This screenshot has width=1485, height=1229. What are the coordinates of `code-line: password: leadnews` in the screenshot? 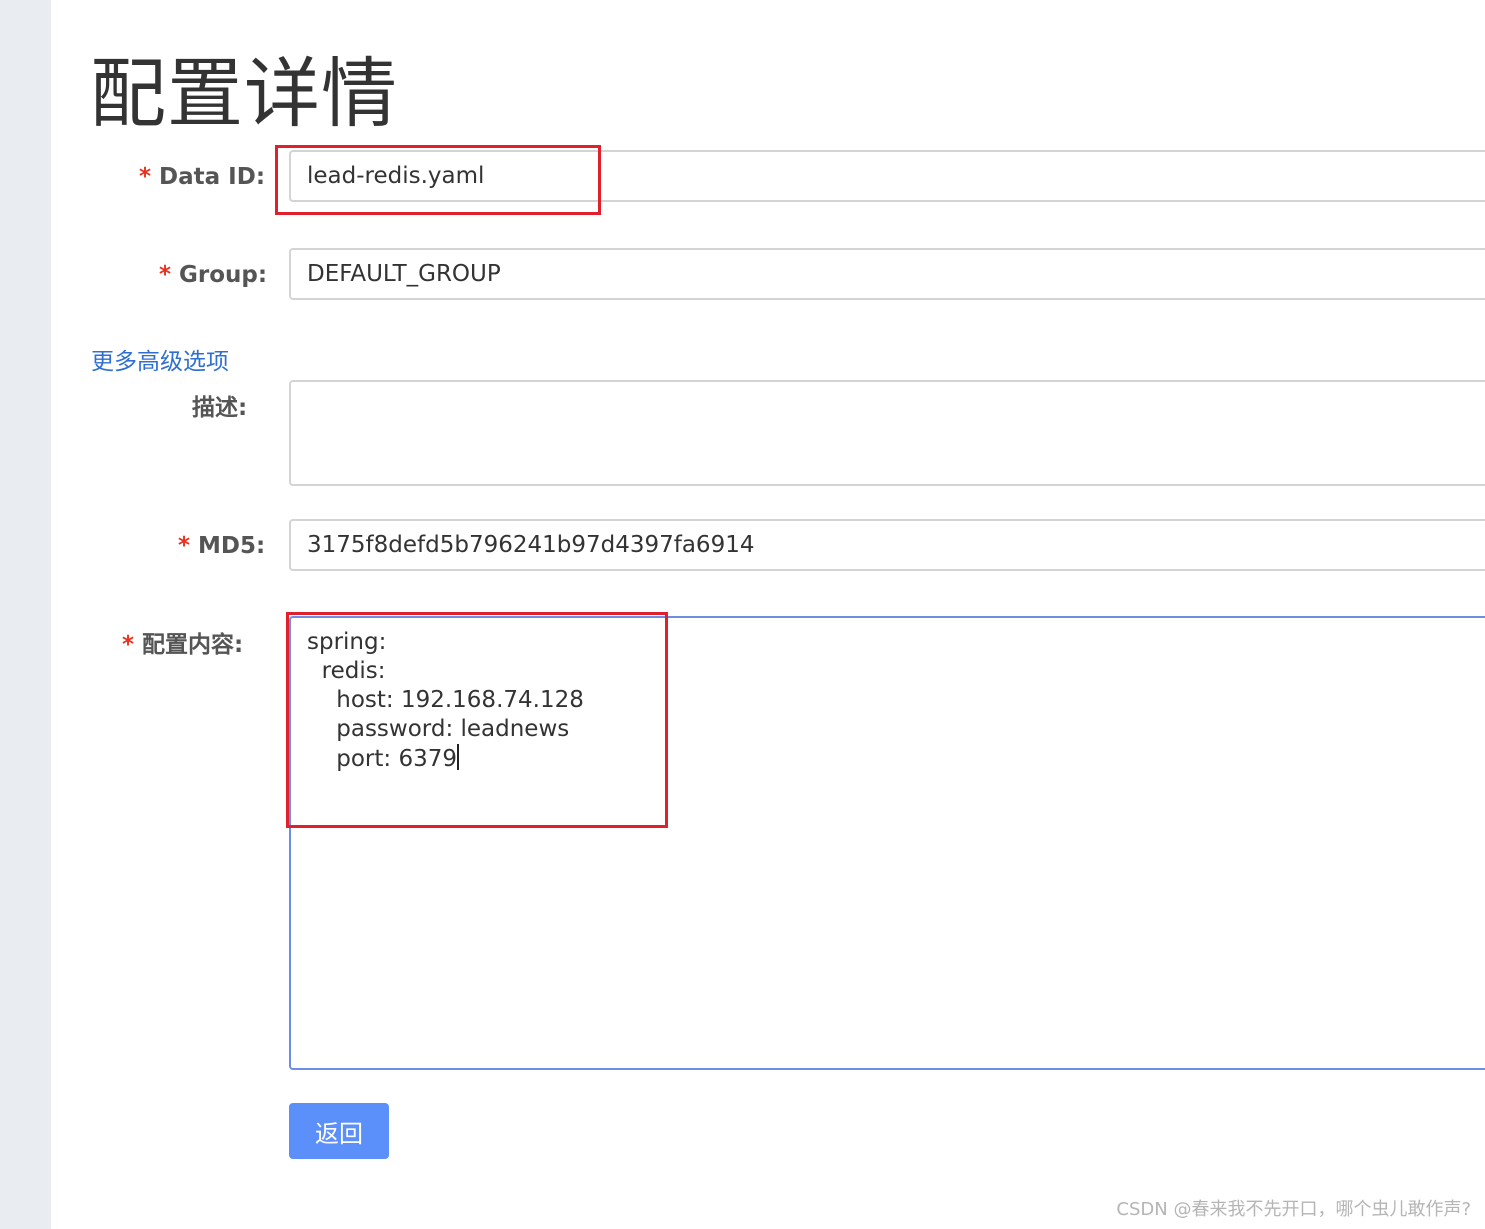 It's located at (438, 729).